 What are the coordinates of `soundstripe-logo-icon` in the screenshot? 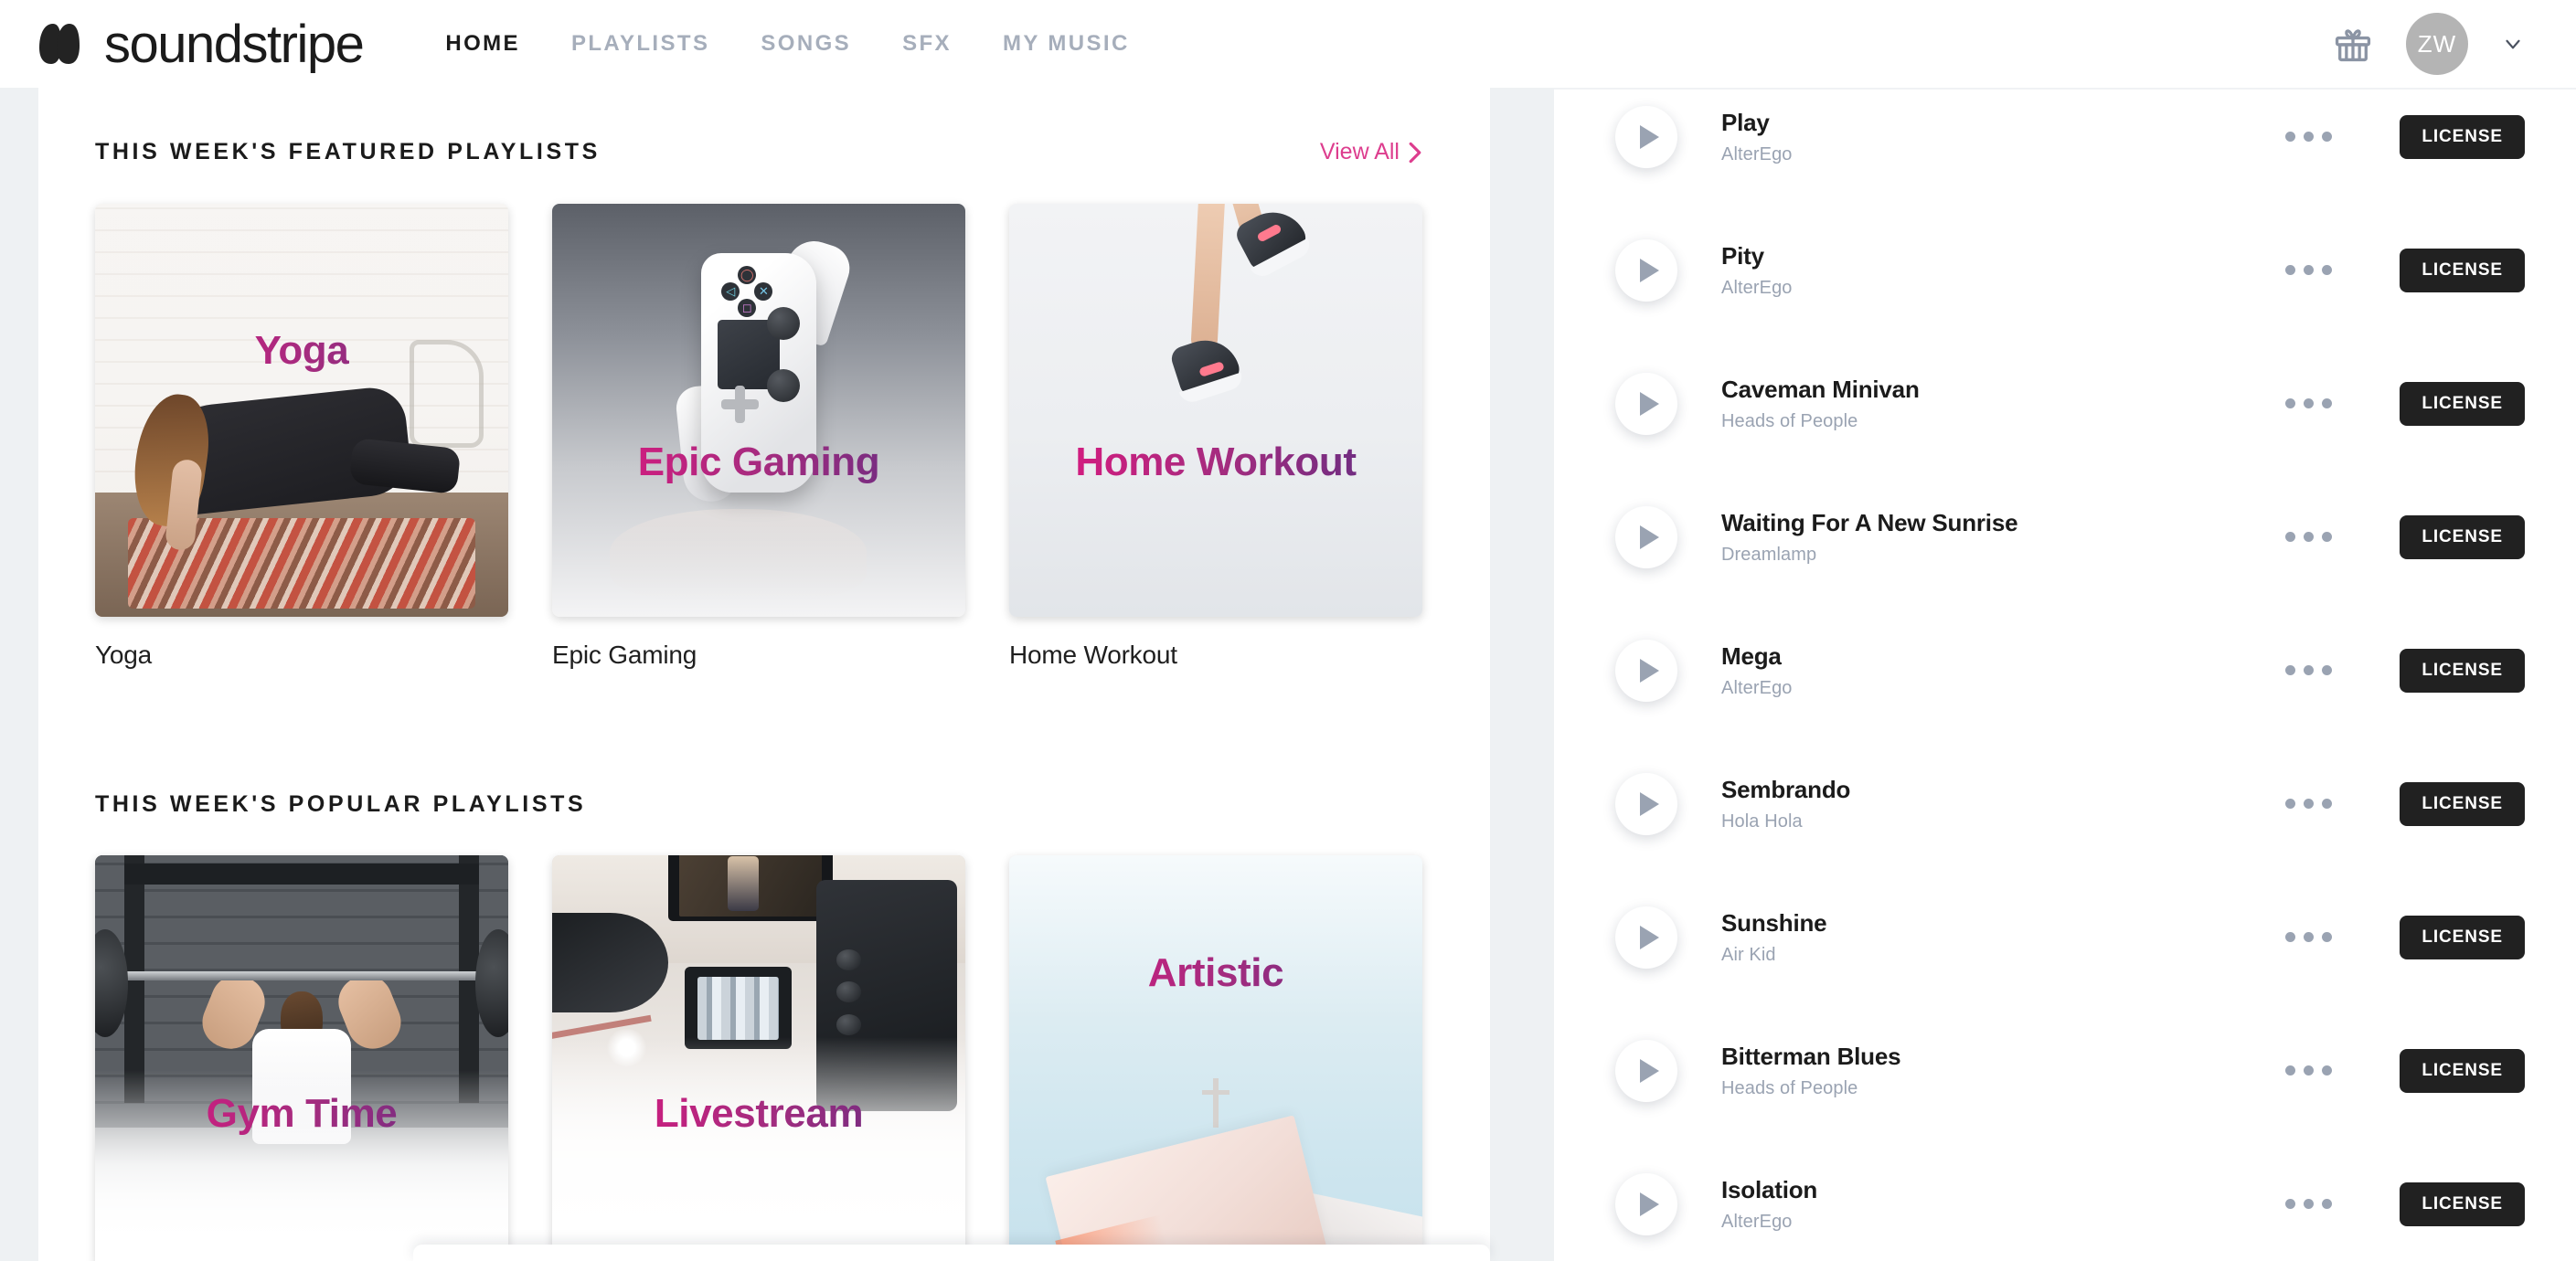 It's located at (60, 44).